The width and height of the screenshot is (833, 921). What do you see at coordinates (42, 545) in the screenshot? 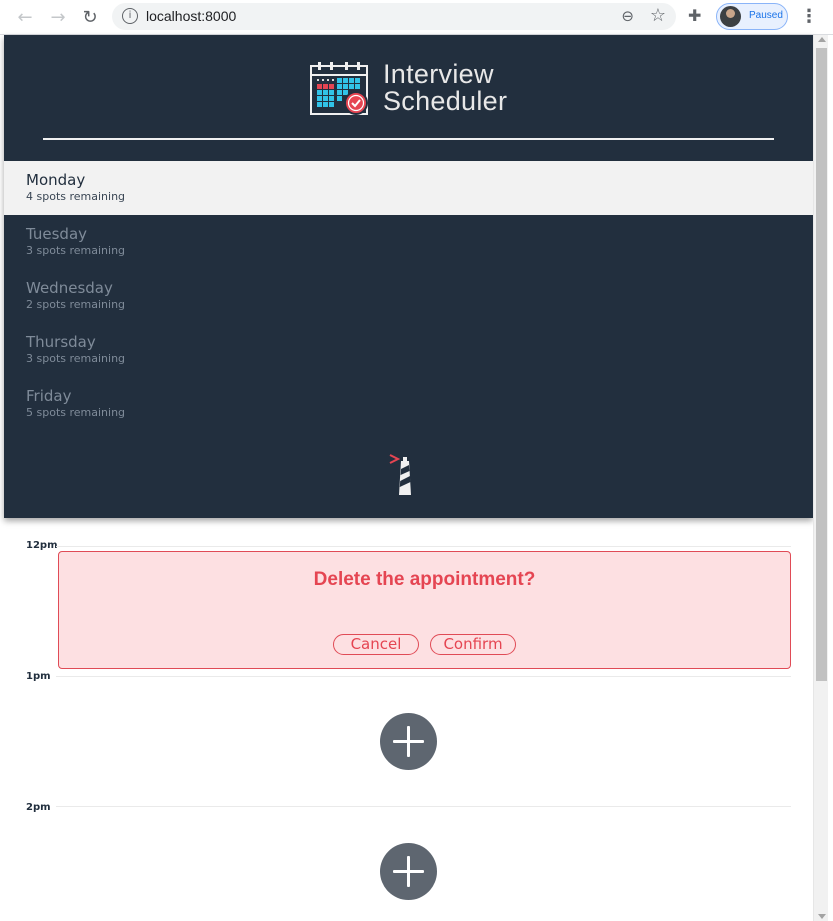
I see `slot-time-12pm: 12pm` at bounding box center [42, 545].